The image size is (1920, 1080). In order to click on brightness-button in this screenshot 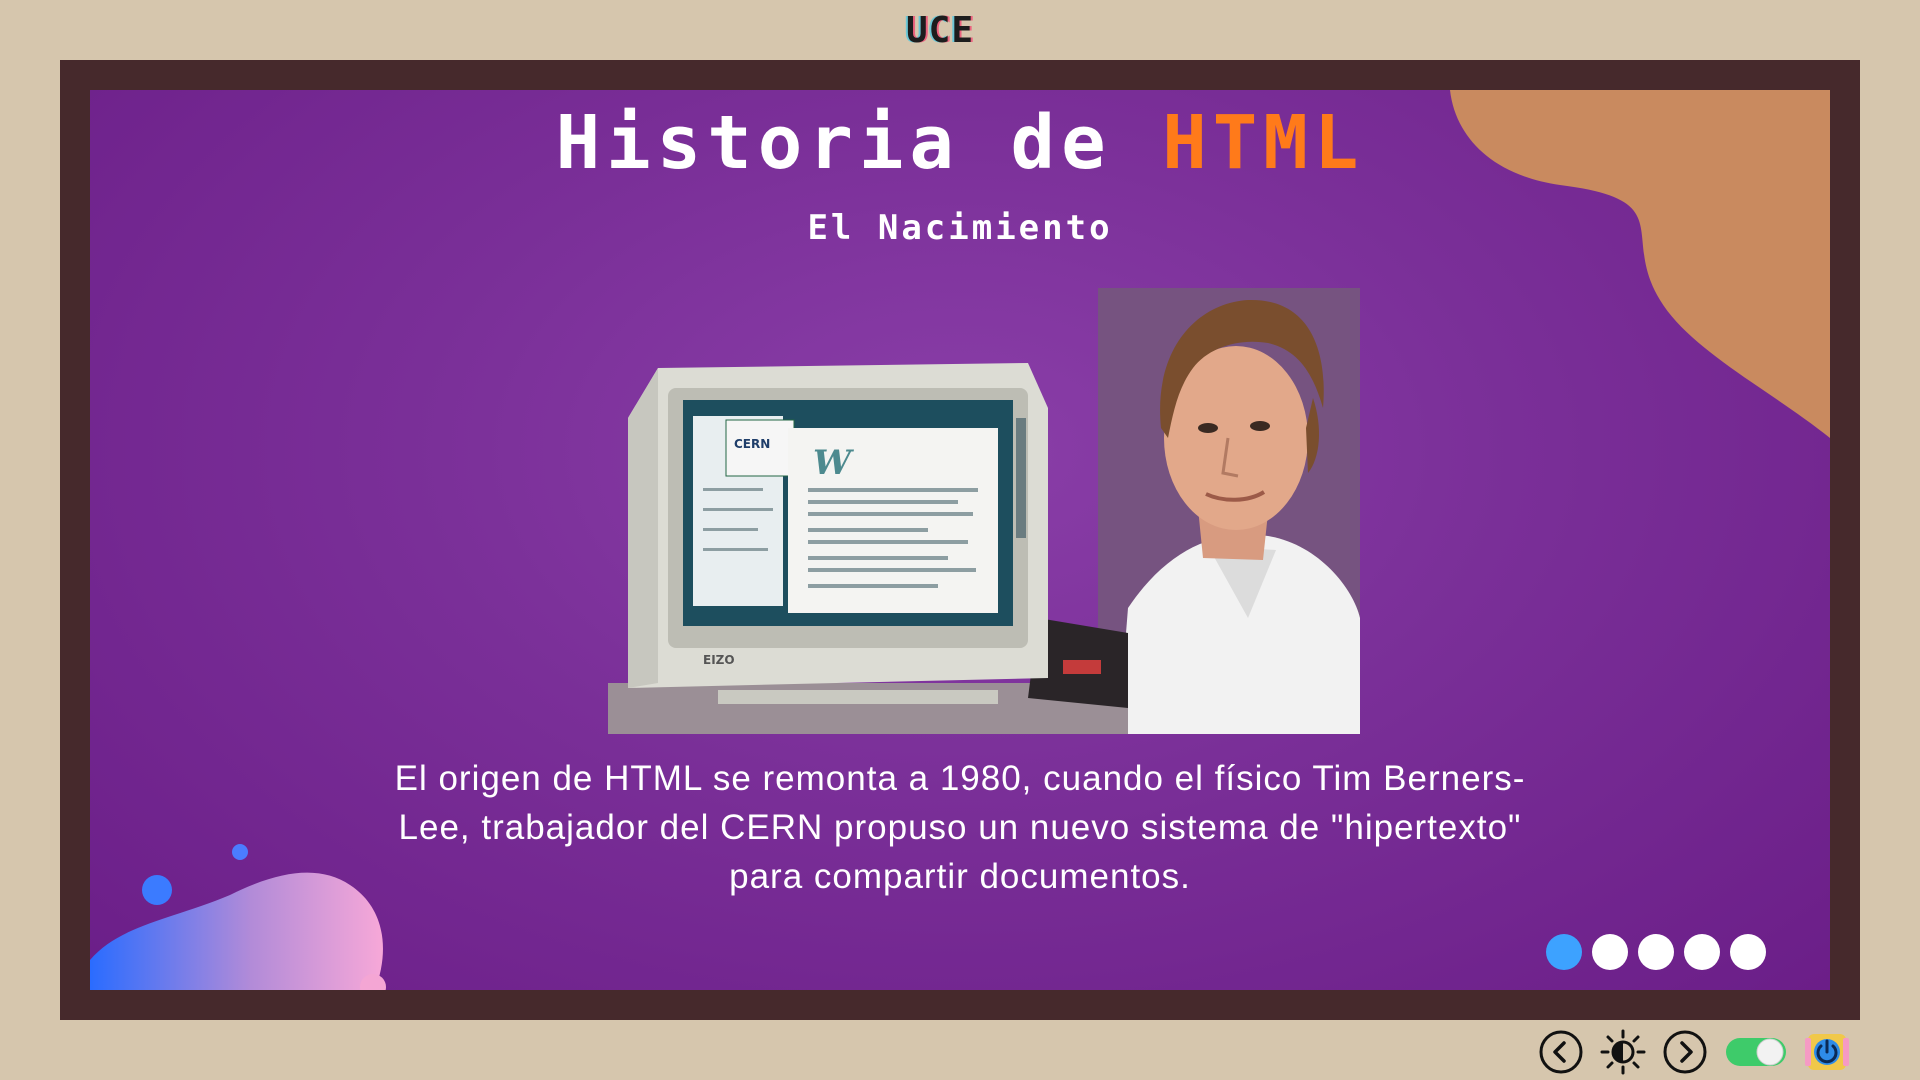, I will do `click(1623, 1052)`.